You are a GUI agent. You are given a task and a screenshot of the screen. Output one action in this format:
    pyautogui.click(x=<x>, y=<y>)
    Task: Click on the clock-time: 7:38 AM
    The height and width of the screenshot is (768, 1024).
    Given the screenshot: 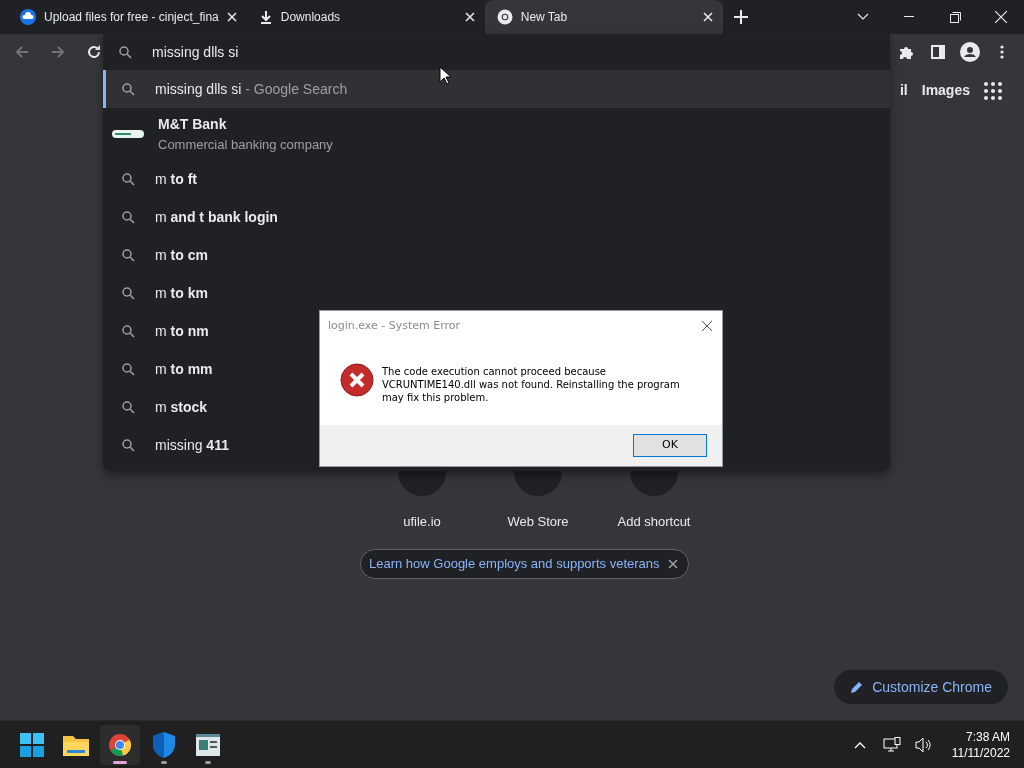 What is the action you would take?
    pyautogui.click(x=987, y=736)
    